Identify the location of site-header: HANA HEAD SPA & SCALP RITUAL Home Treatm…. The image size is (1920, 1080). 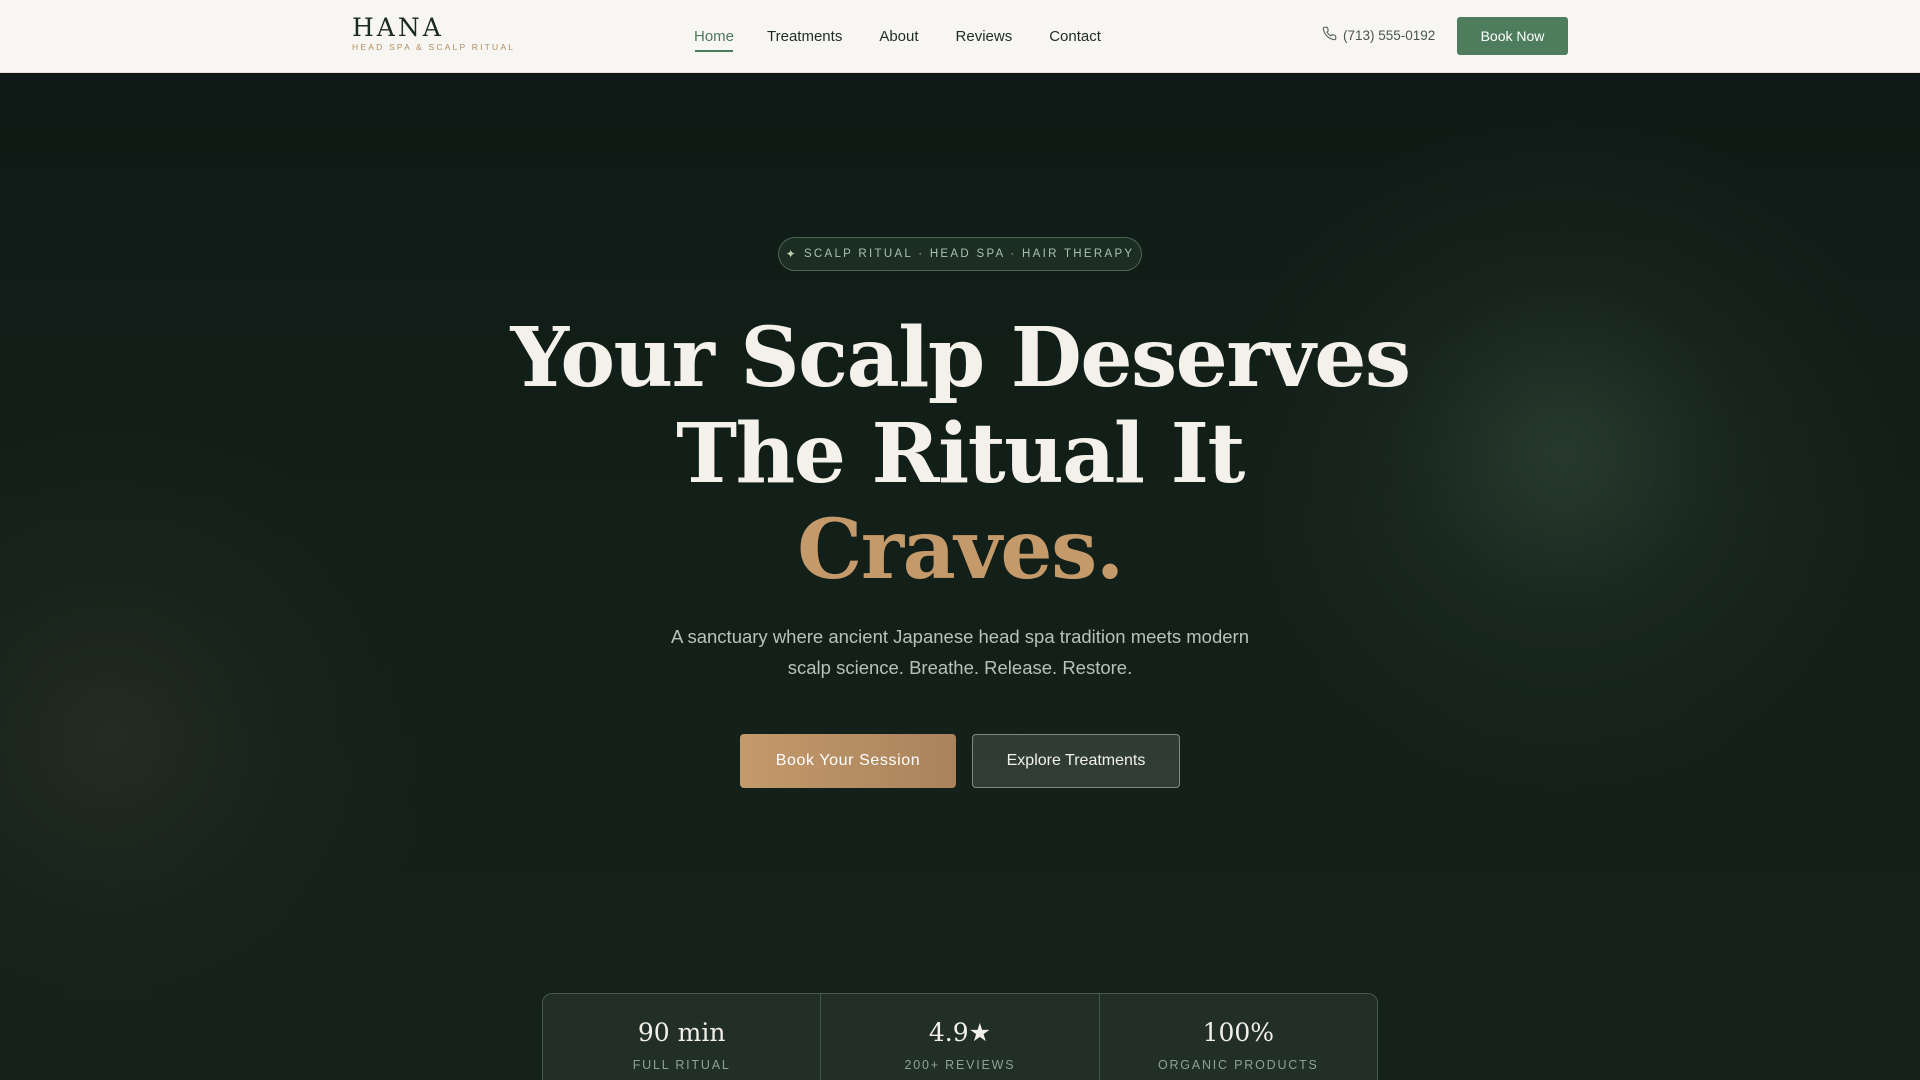
(960, 36).